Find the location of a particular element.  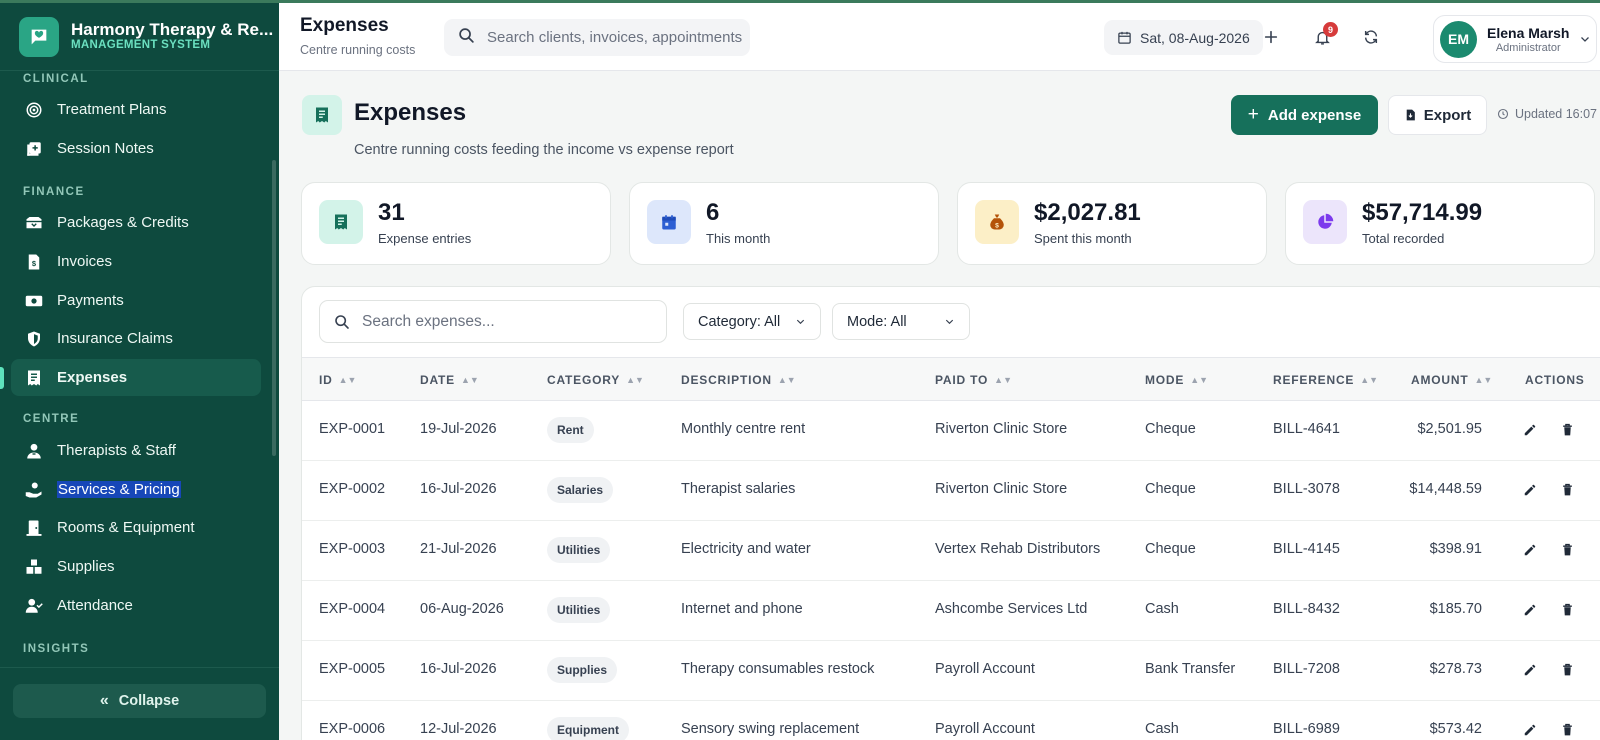

refresh-button is located at coordinates (1371, 37).